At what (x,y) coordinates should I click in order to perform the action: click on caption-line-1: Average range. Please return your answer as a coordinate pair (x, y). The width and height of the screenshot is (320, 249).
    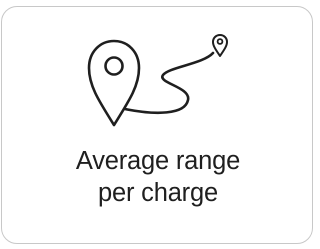
    Looking at the image, I should click on (158, 161).